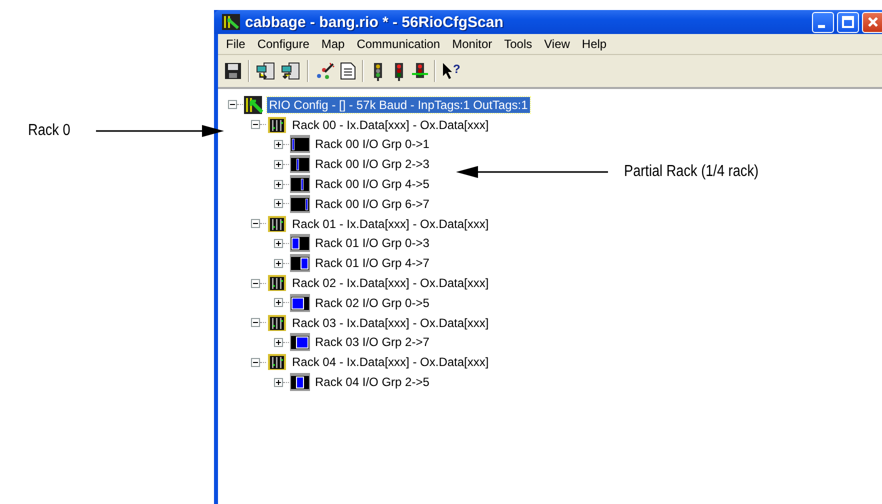 The image size is (882, 504). I want to click on minimize-icon, so click(821, 26).